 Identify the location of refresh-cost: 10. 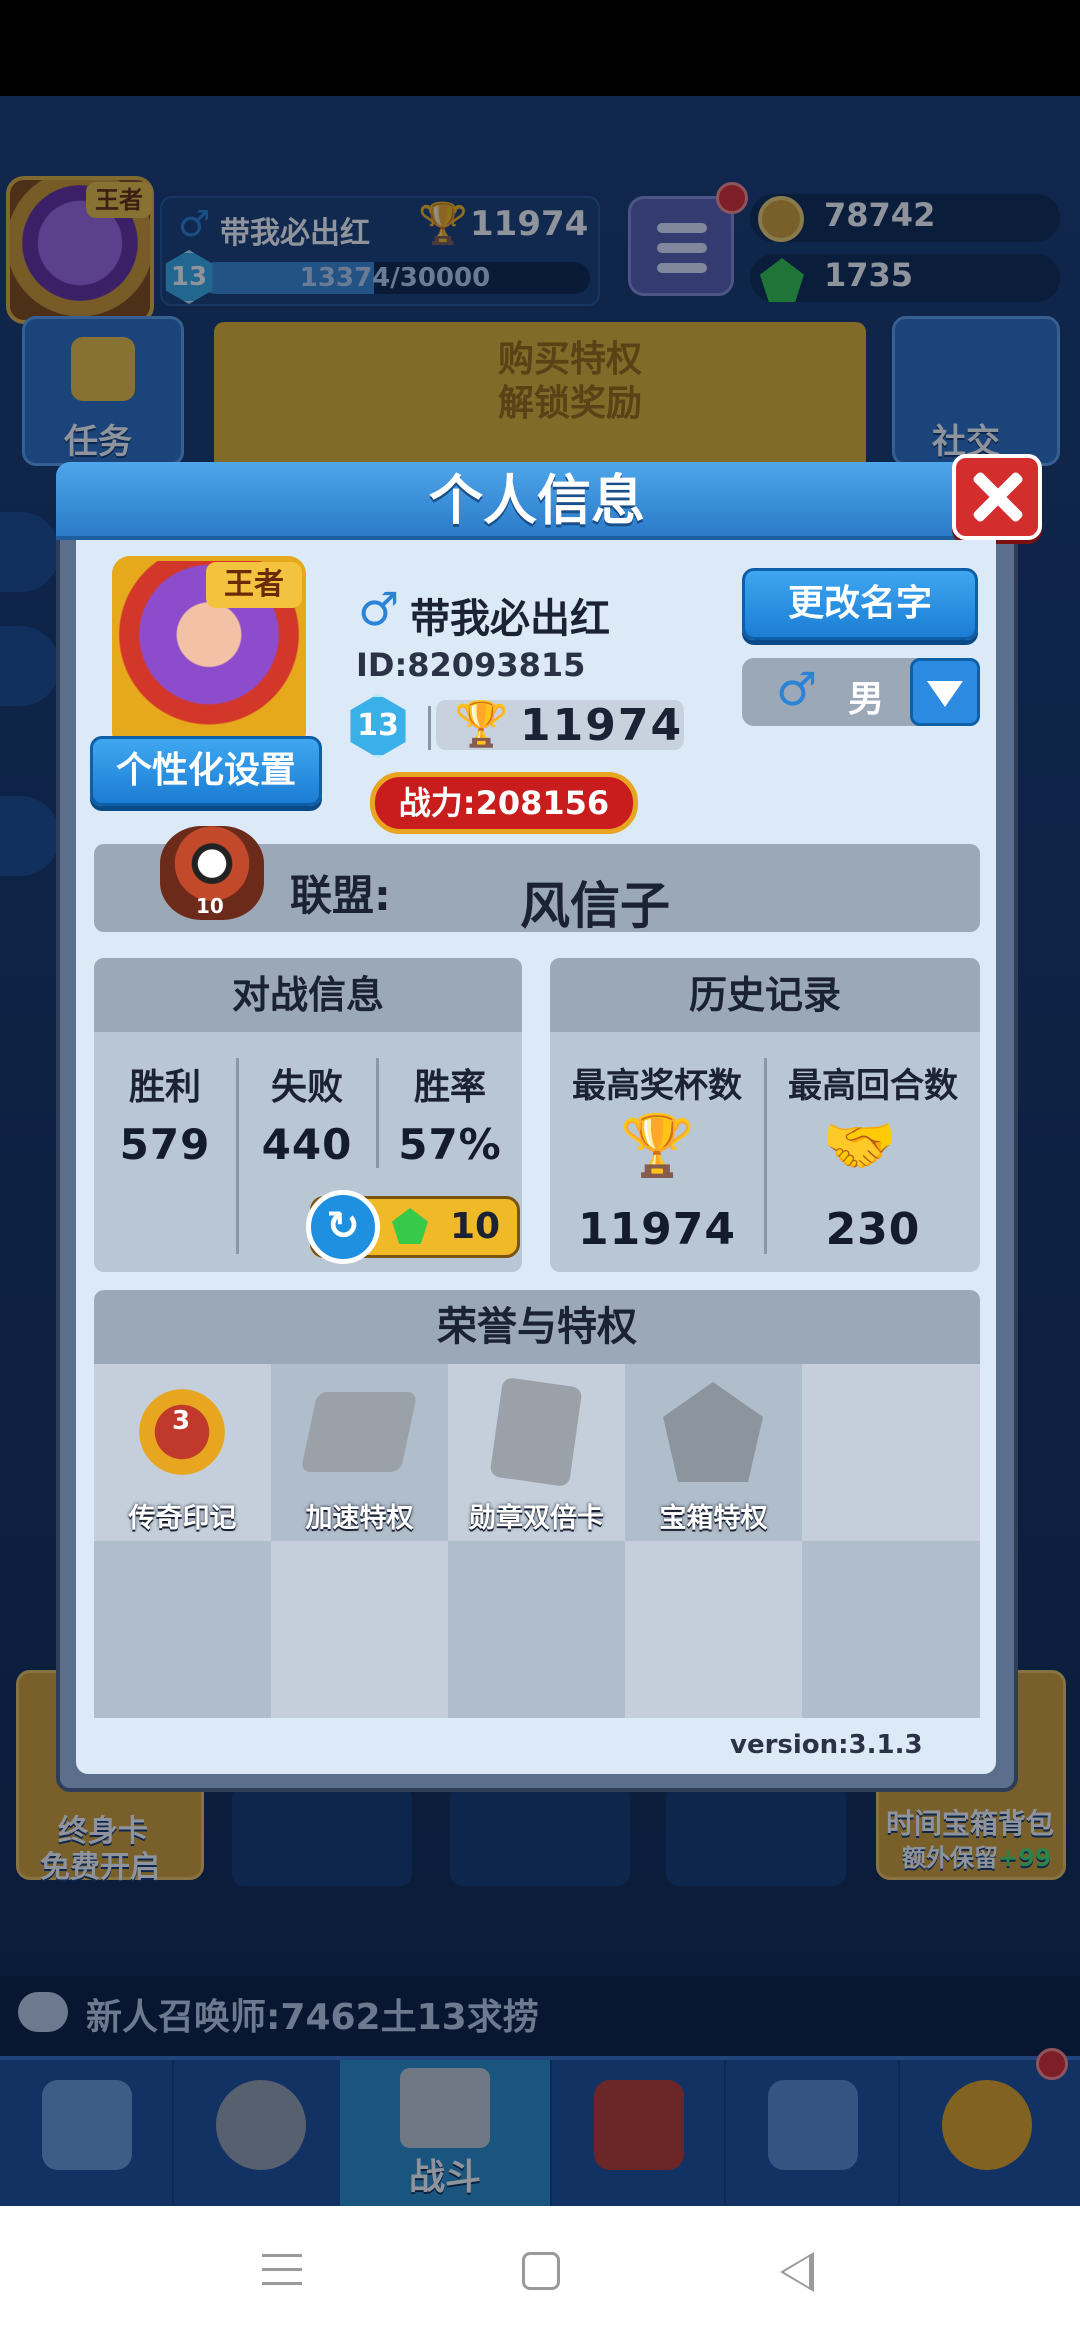
(475, 1226).